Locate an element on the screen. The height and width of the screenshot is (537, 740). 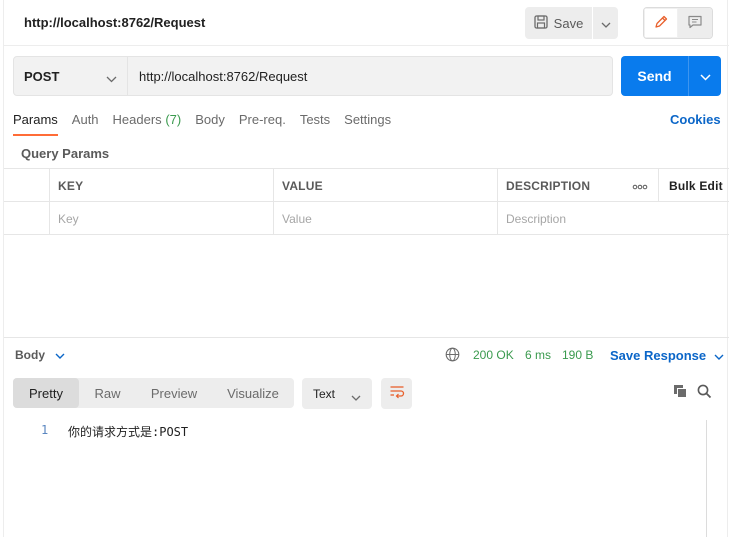
tab-body: Body is located at coordinates (210, 123).